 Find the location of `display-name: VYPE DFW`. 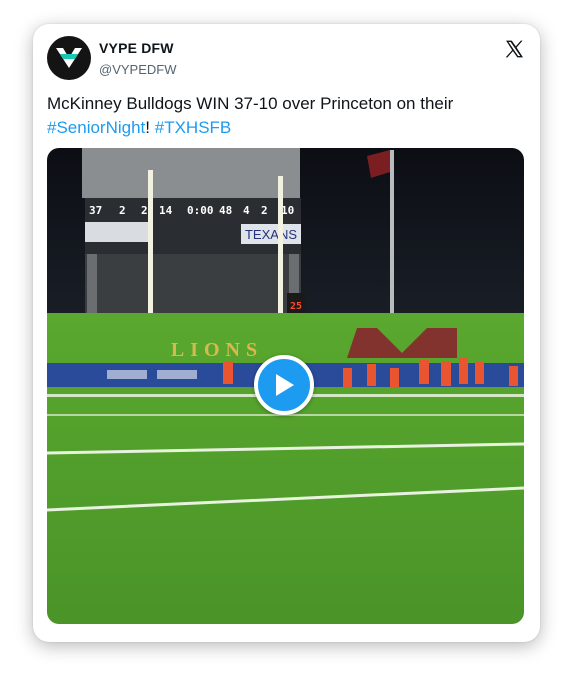

display-name: VYPE DFW is located at coordinates (136, 48).